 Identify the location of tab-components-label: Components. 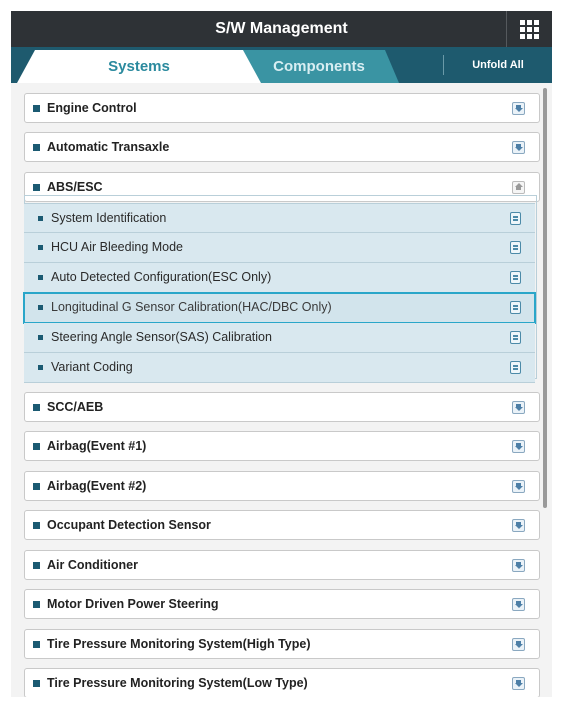
(319, 66).